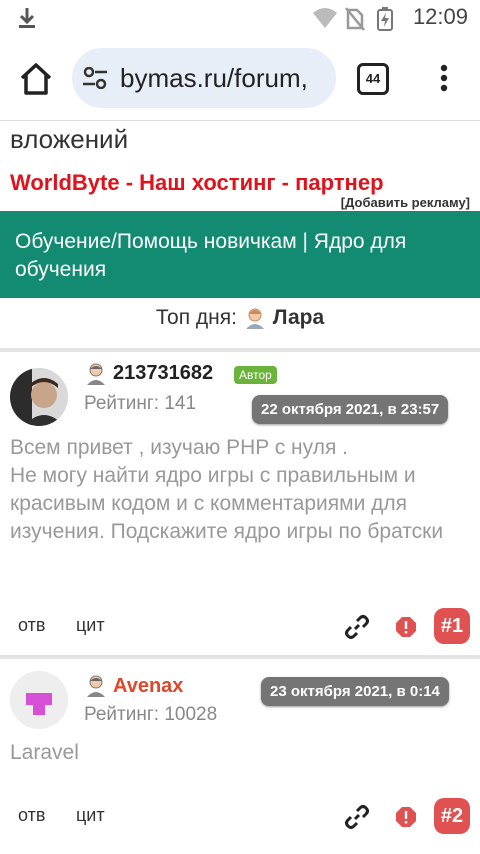 The height and width of the screenshot is (854, 480). I want to click on battery-charging-icon, so click(385, 19).